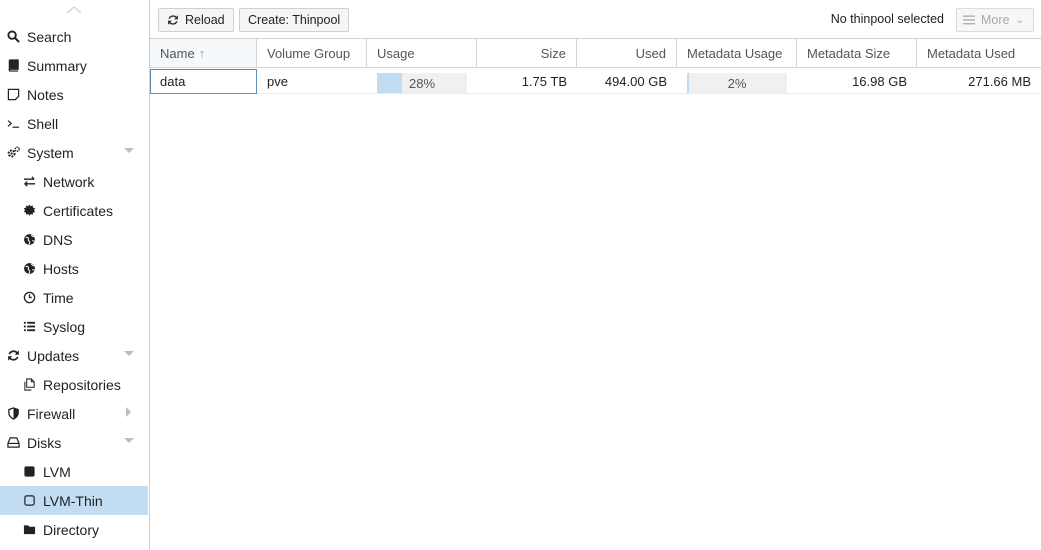  I want to click on sidebar-item-disks: Disks, so click(74, 442).